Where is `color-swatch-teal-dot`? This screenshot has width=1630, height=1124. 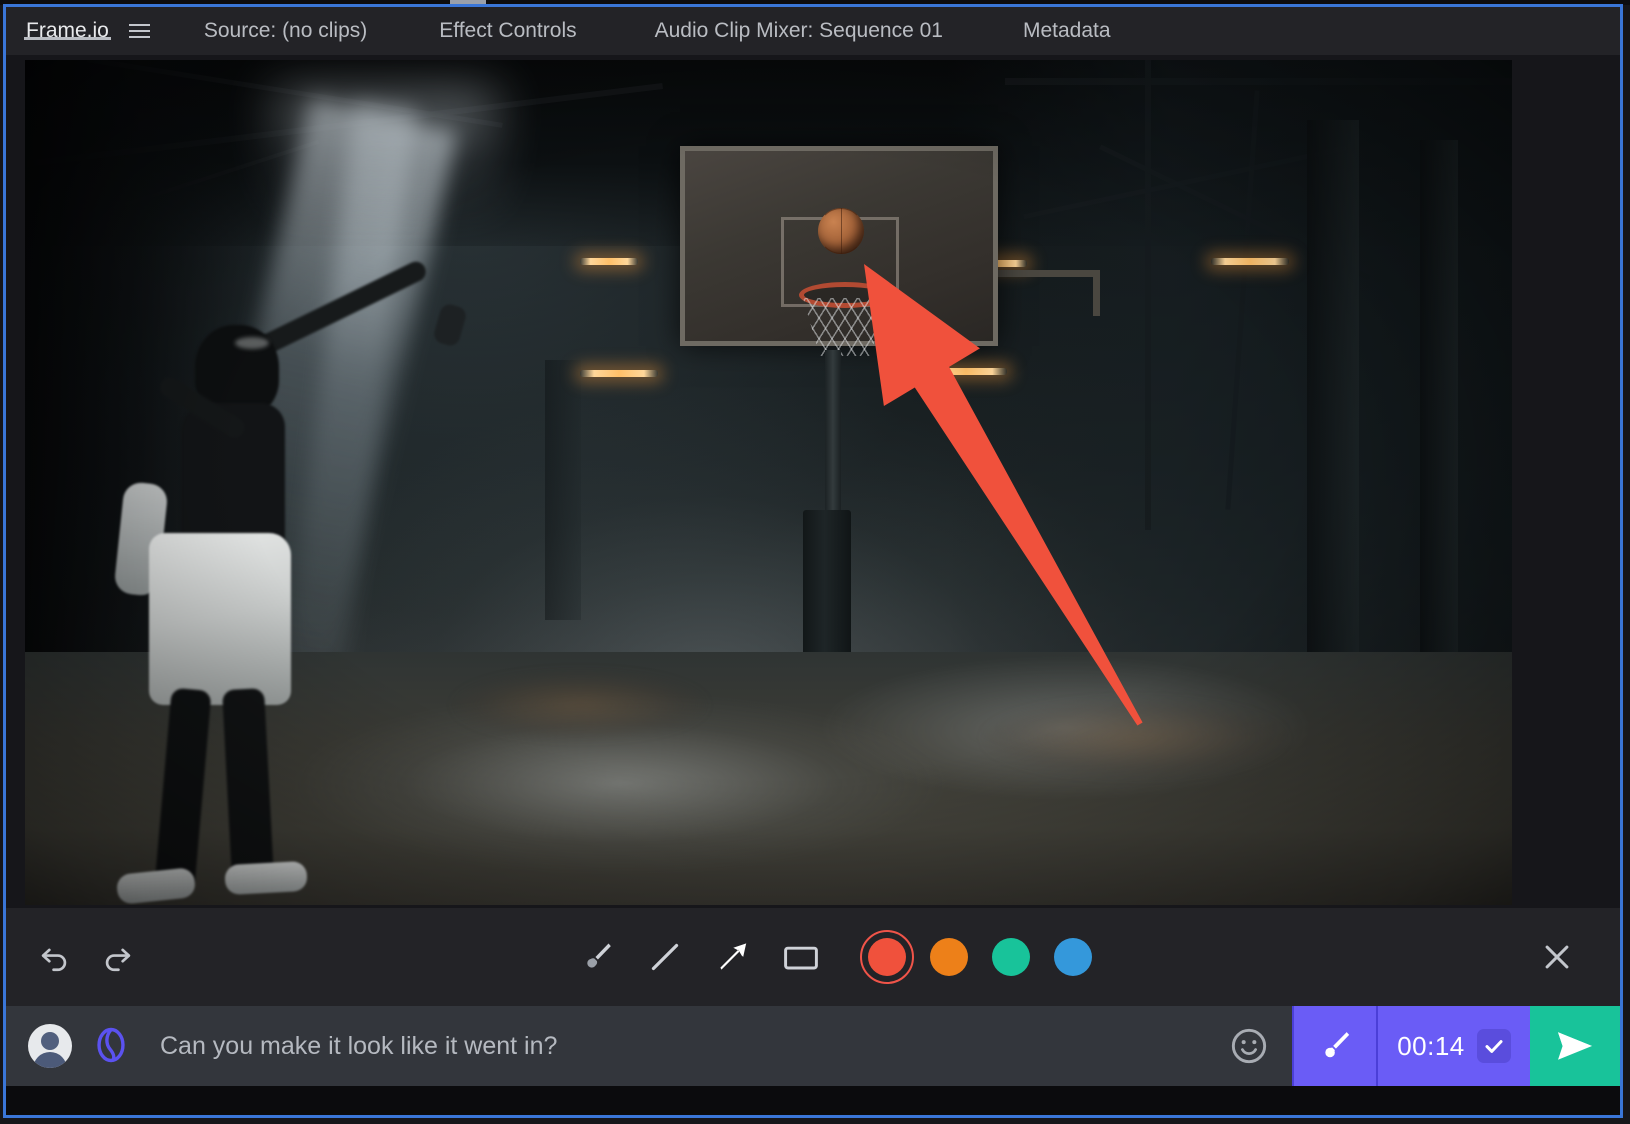
color-swatch-teal-dot is located at coordinates (1011, 957).